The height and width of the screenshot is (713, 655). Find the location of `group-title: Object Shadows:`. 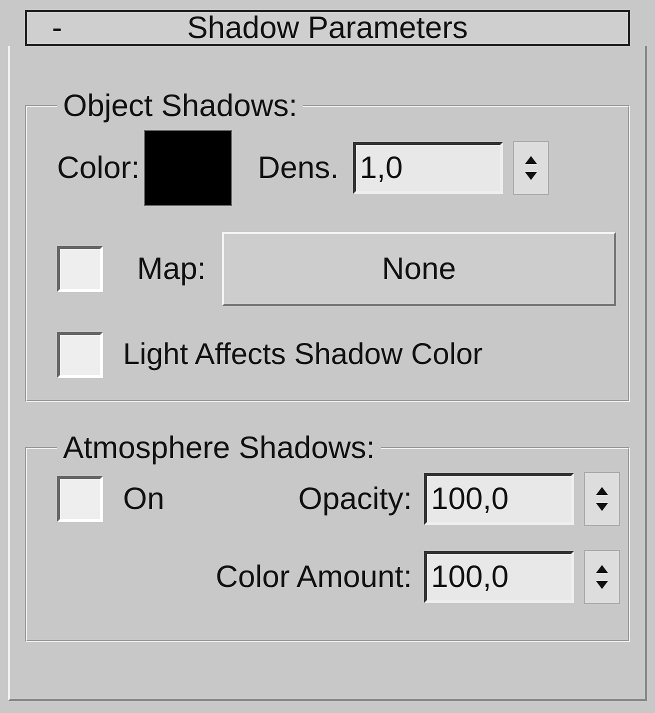

group-title: Object Shadows: is located at coordinates (180, 106).